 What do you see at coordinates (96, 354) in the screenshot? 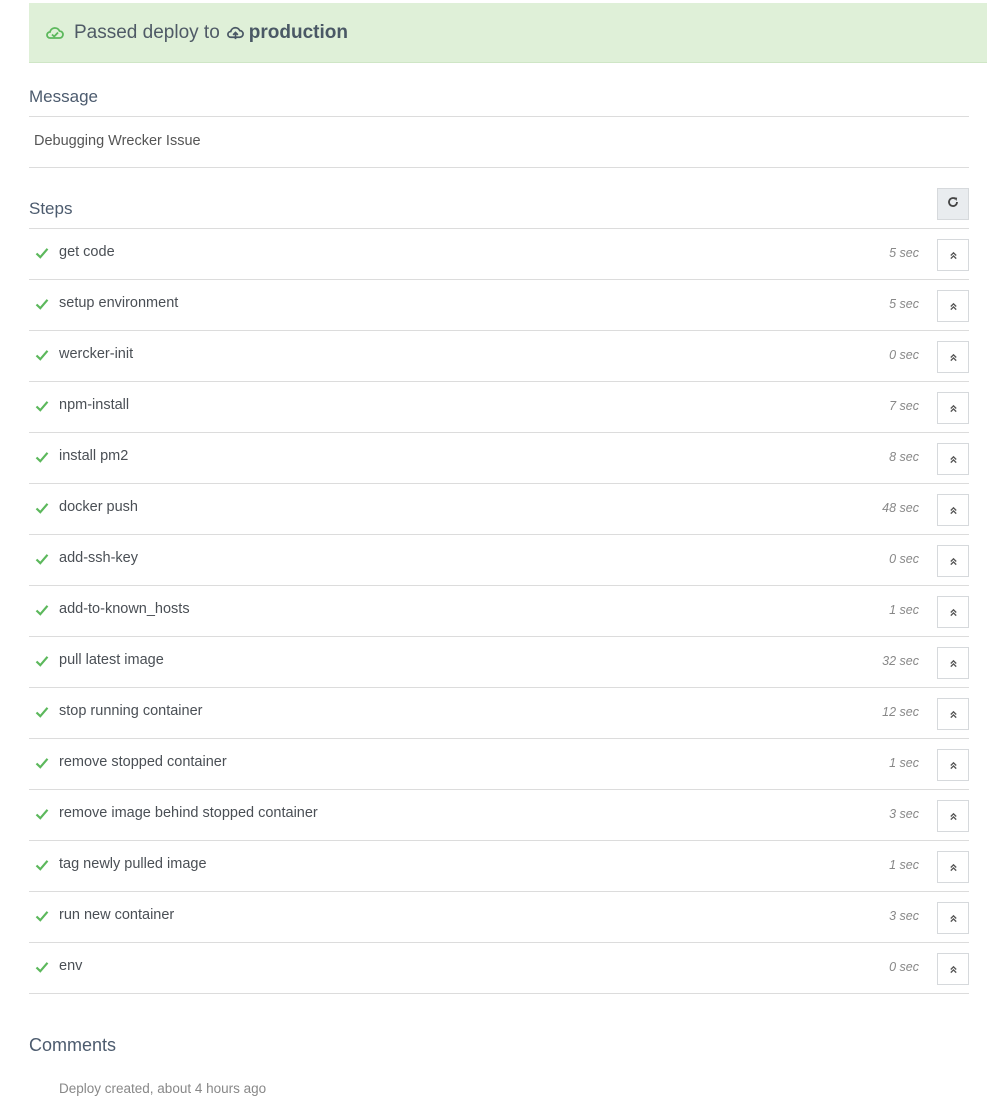
I see `step-name: wercker-init` at bounding box center [96, 354].